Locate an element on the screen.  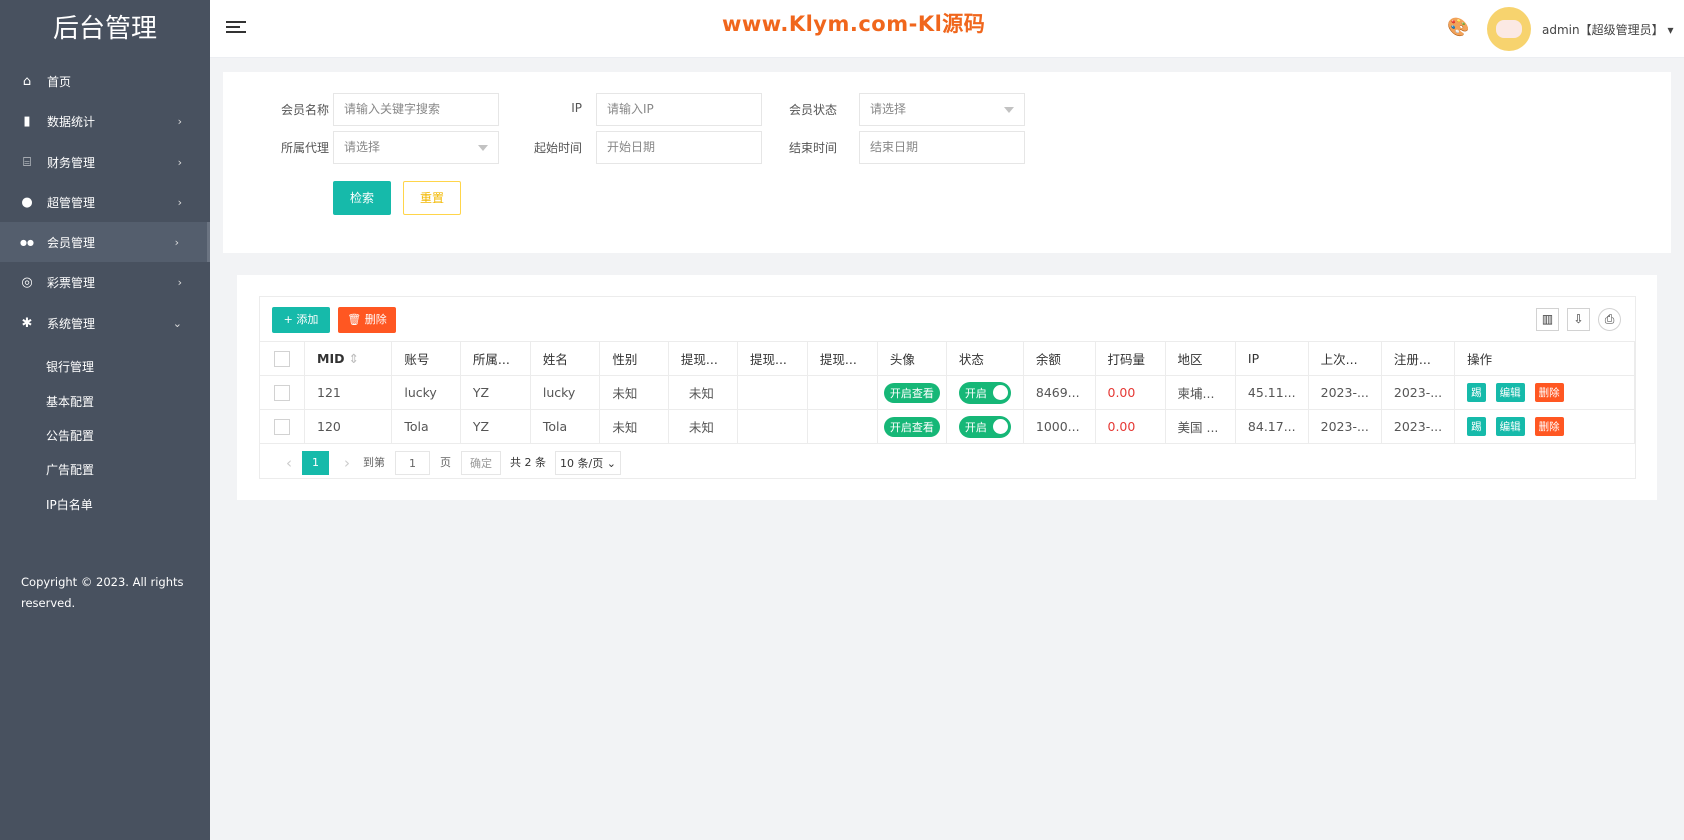
ip-input: 请输入IP is located at coordinates (679, 109).